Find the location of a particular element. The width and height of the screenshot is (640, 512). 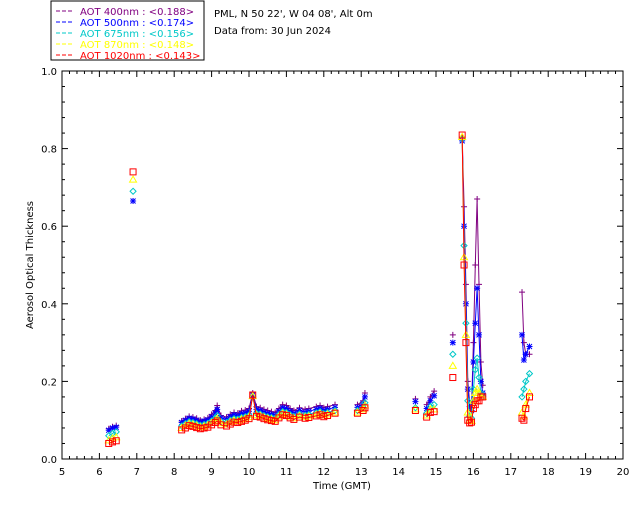

site-info: PML, N 50 22', W 04 08', Alt 0m is located at coordinates (293, 14).